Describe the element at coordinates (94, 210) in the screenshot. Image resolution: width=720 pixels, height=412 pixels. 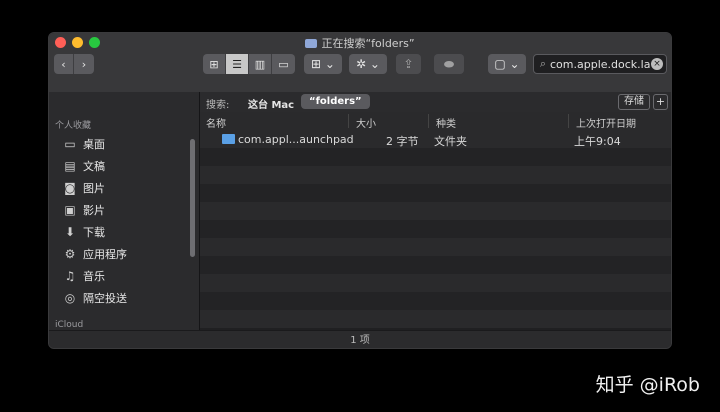
I see `sidebar-item-label: 影片` at that location.